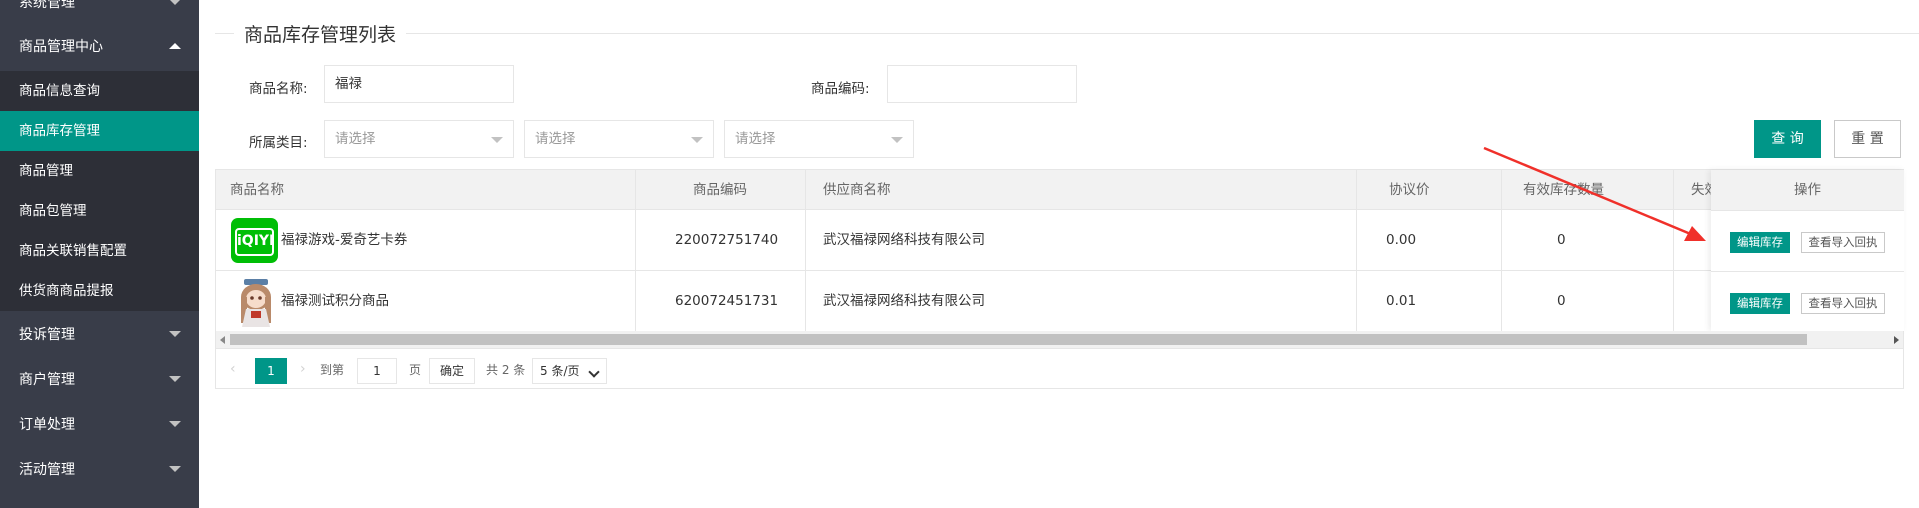 Image resolution: width=1919 pixels, height=508 pixels. I want to click on page-input: 1, so click(377, 371).